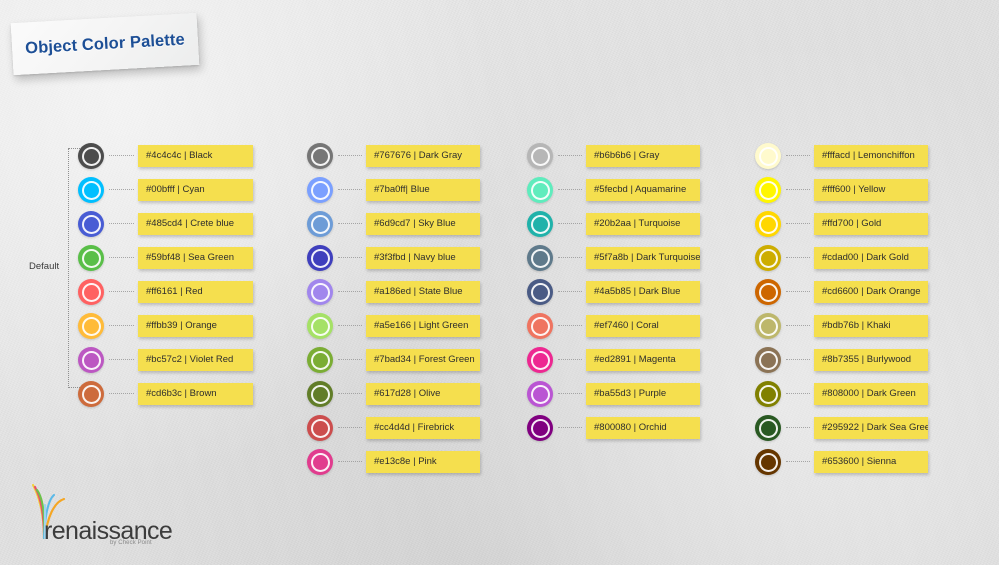 The height and width of the screenshot is (565, 999). Describe the element at coordinates (643, 292) in the screenshot. I see `color-label: #4a5b85 | Dark Blue` at that location.